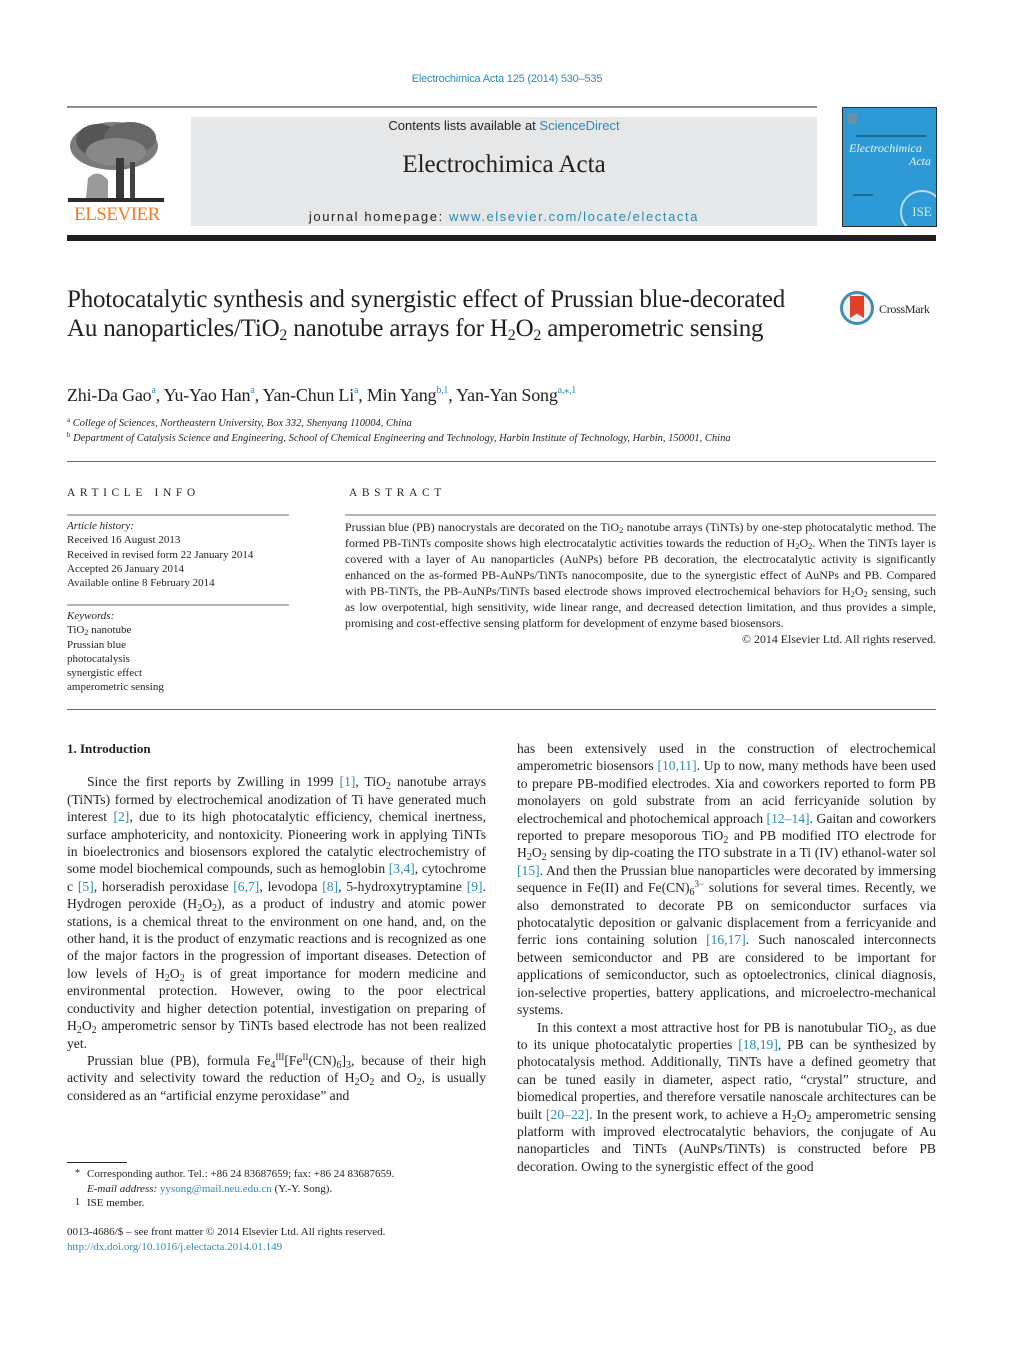 The width and height of the screenshot is (1020, 1351). Describe the element at coordinates (178, 515) in the screenshot. I see `article-info-divider` at that location.